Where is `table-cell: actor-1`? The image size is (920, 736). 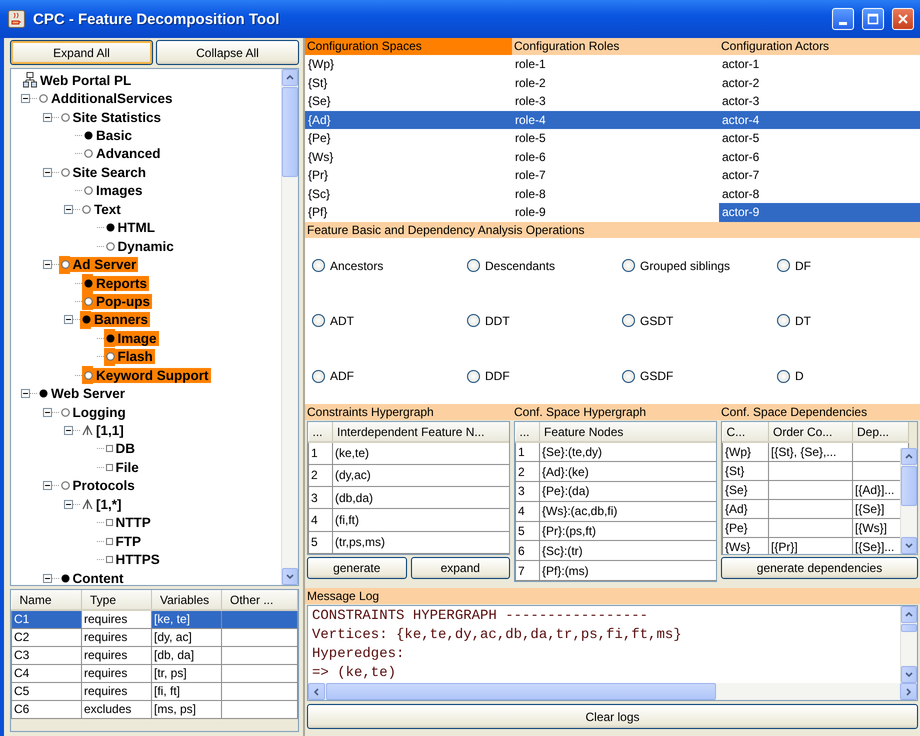 table-cell: actor-1 is located at coordinates (819, 64).